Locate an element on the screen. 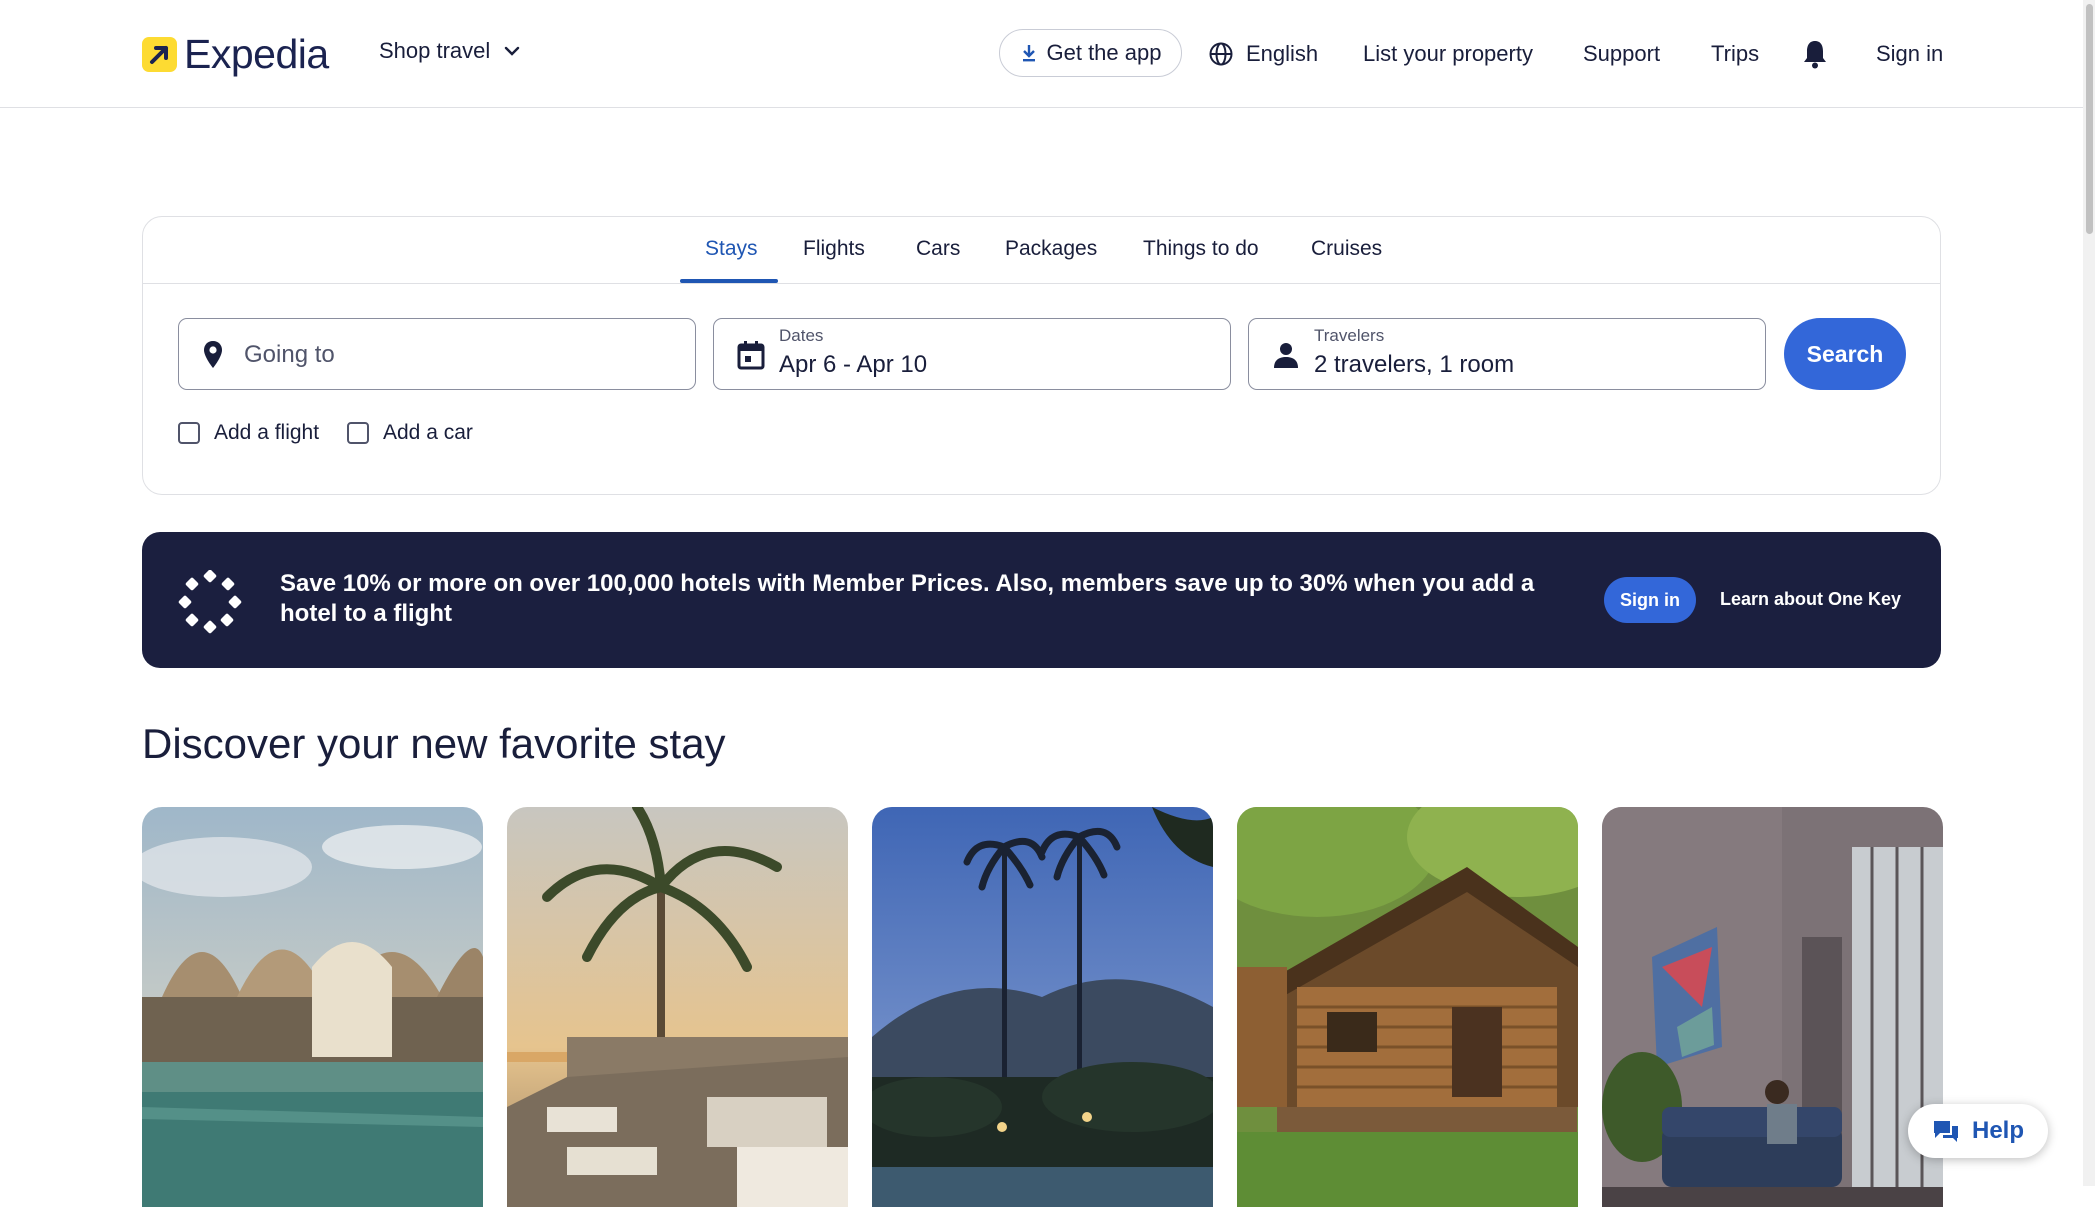 The height and width of the screenshot is (1207, 2095). help-button: Help is located at coordinates (1978, 1131).